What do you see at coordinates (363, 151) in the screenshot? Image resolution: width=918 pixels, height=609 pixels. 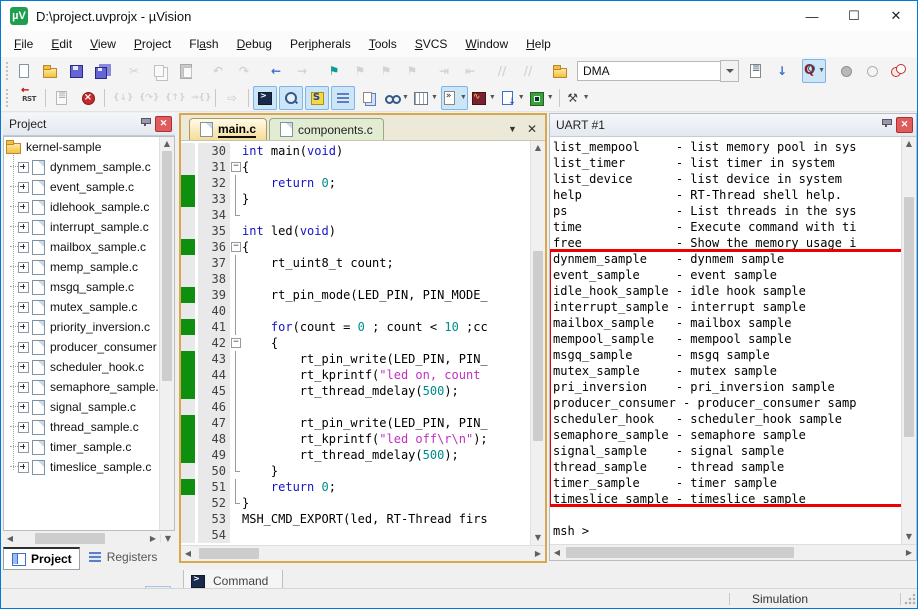 I see `code-line: 30 int main(void)` at bounding box center [363, 151].